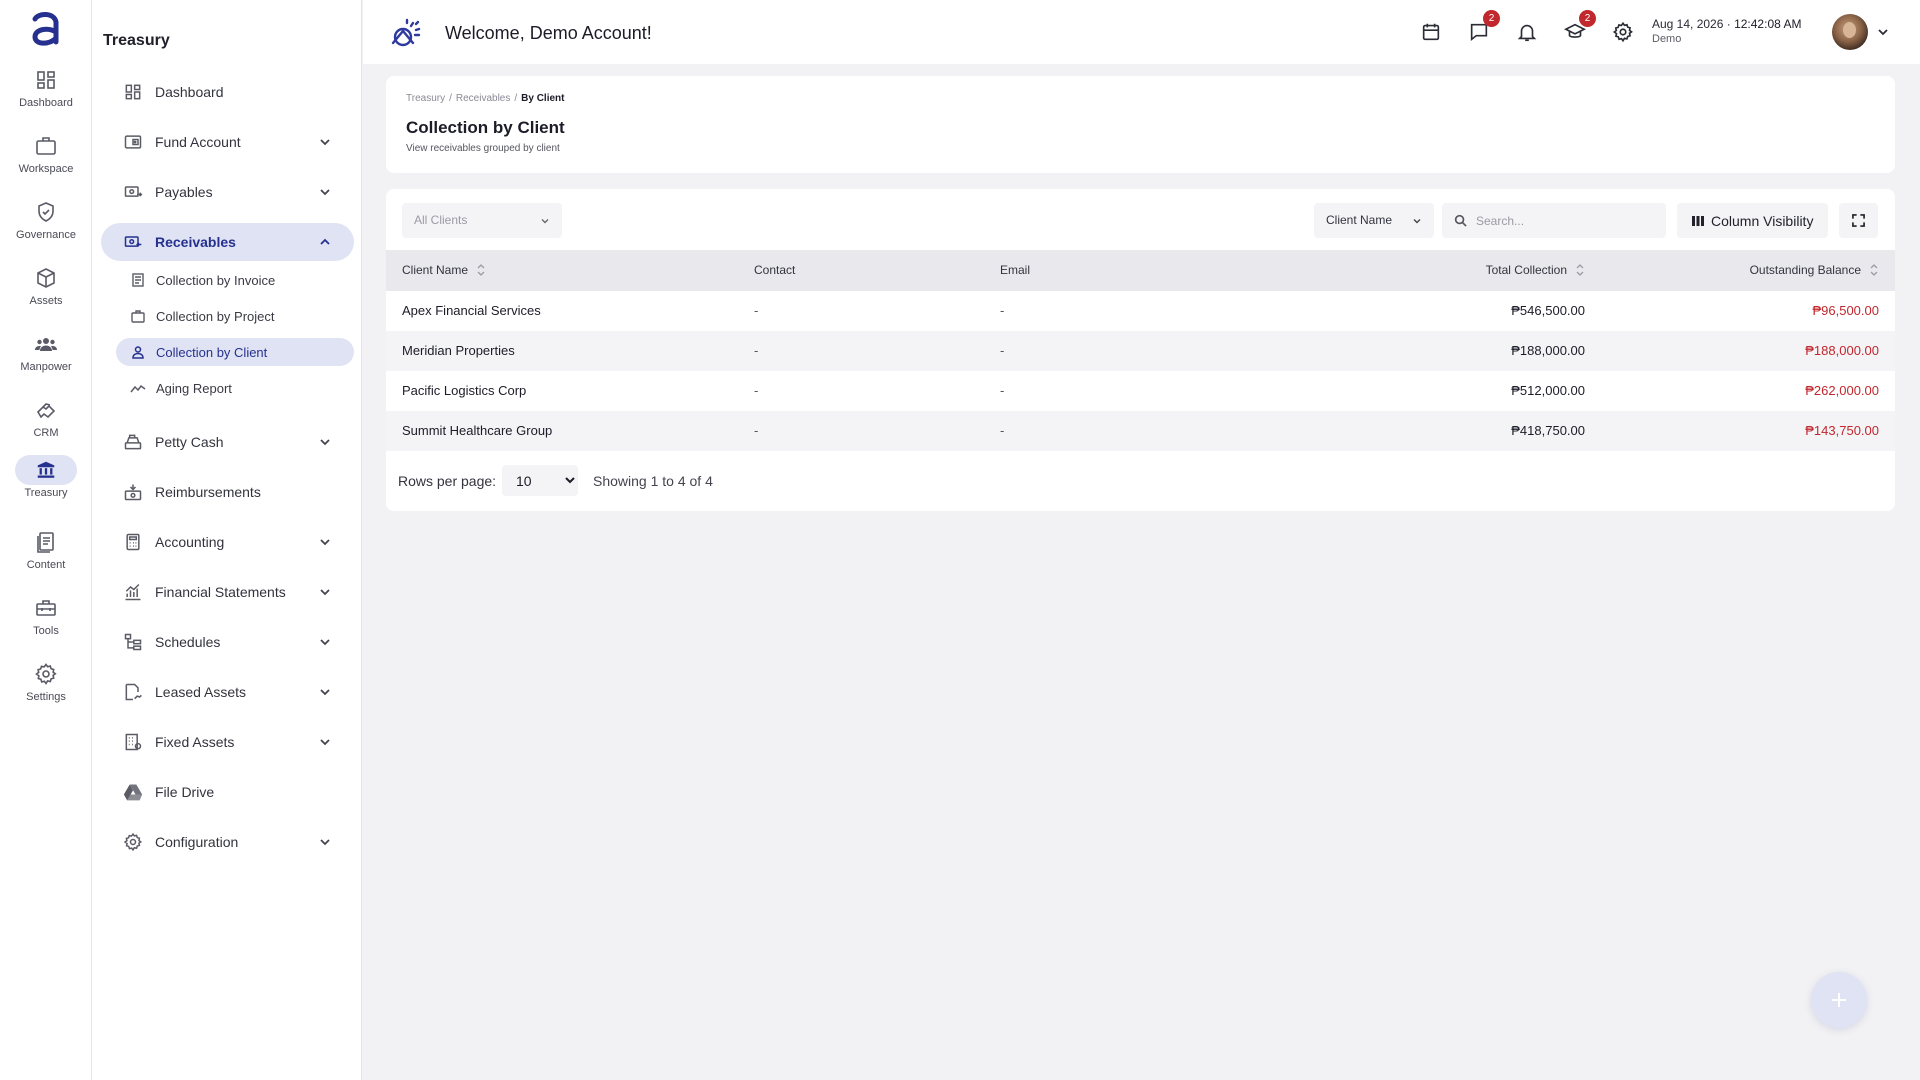 Image resolution: width=1920 pixels, height=1080 pixels. I want to click on sidebar-item-accounting: Accounting, so click(227, 542).